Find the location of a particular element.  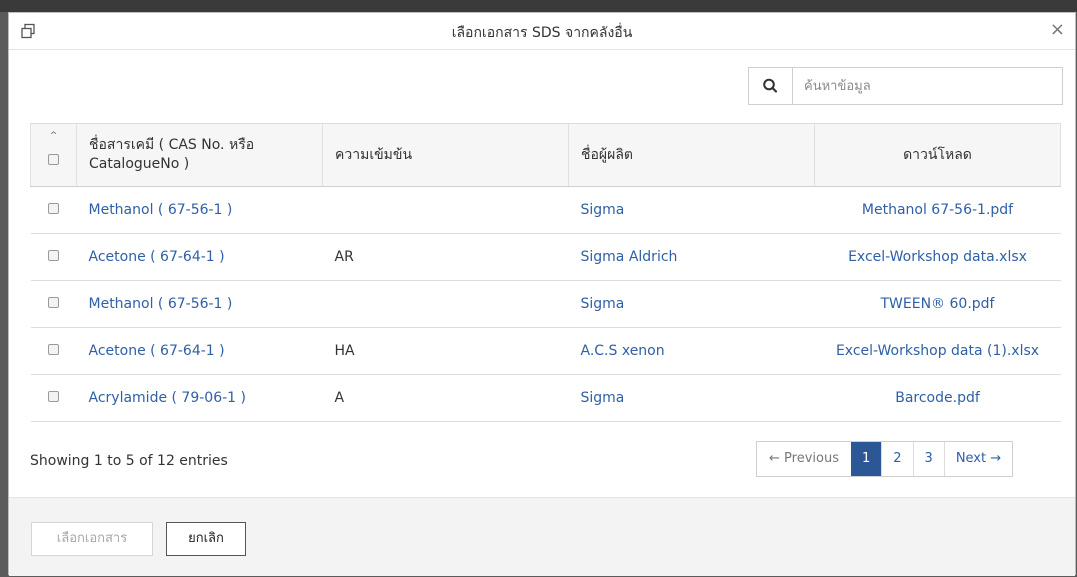

search-icon is located at coordinates (770, 85).